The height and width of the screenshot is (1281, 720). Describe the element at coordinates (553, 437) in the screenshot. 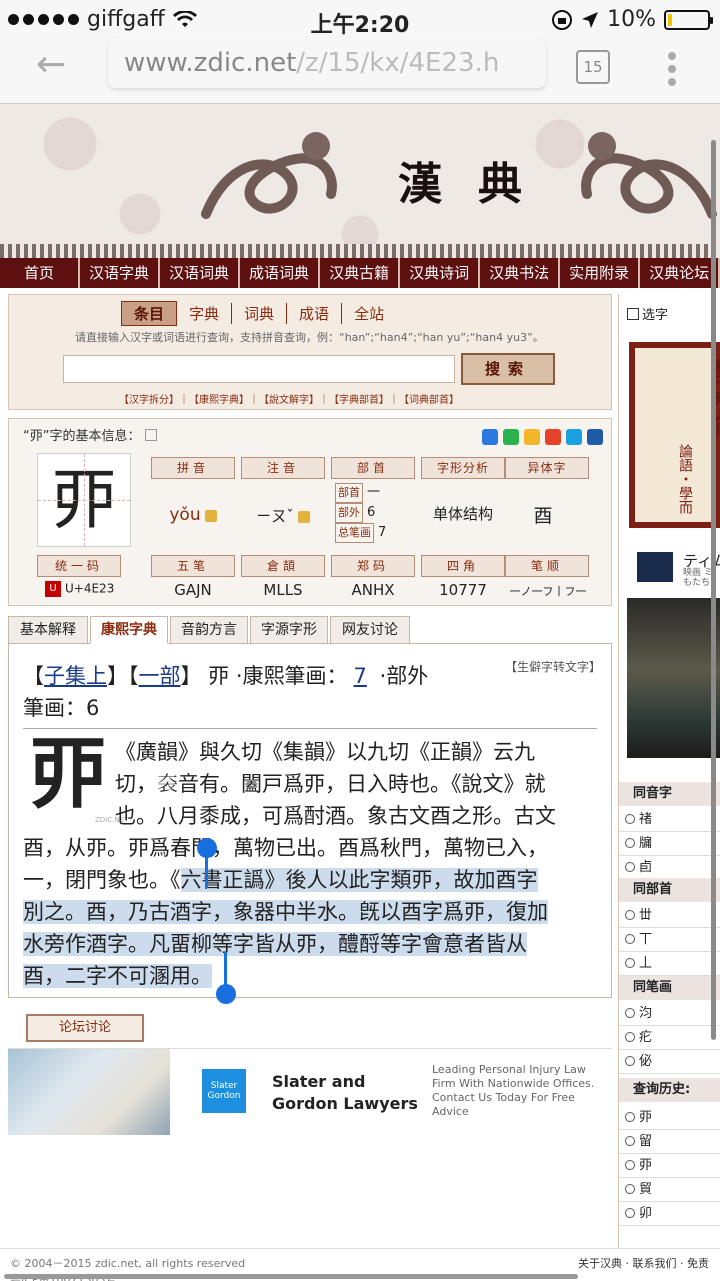

I see `weibo-icon` at that location.